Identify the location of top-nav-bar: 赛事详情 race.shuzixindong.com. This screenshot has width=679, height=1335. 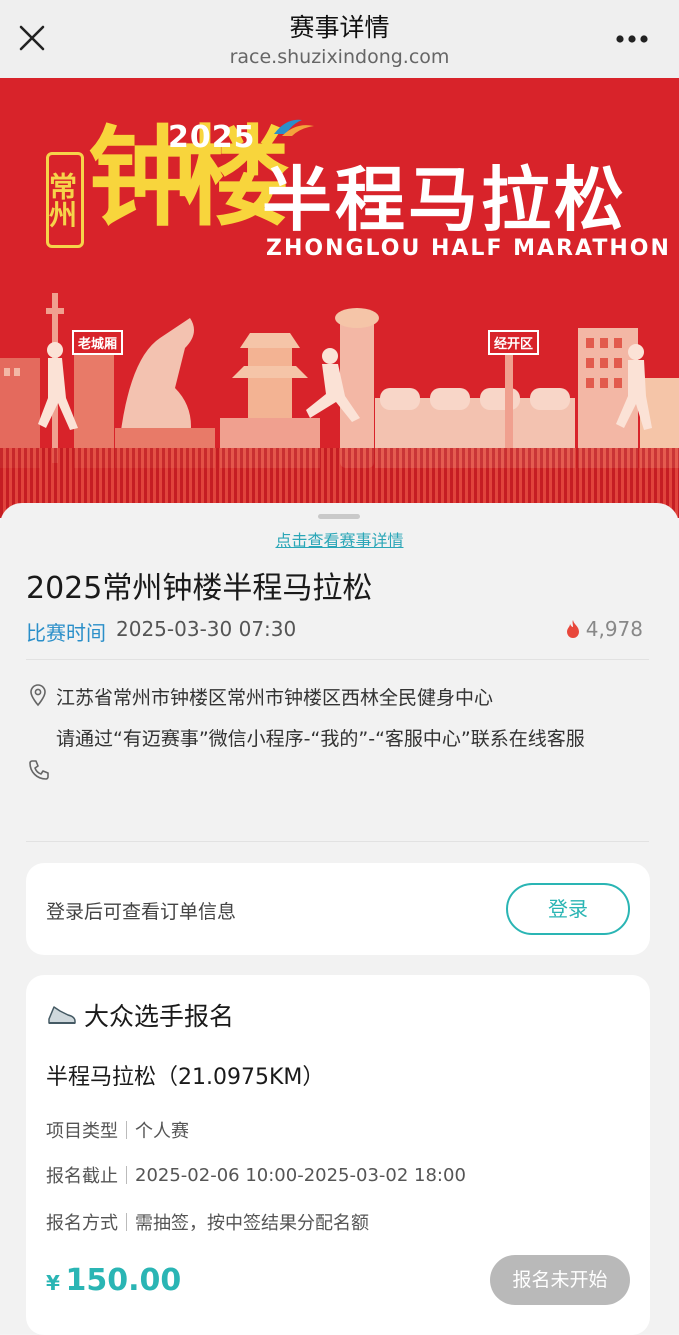
(339, 39).